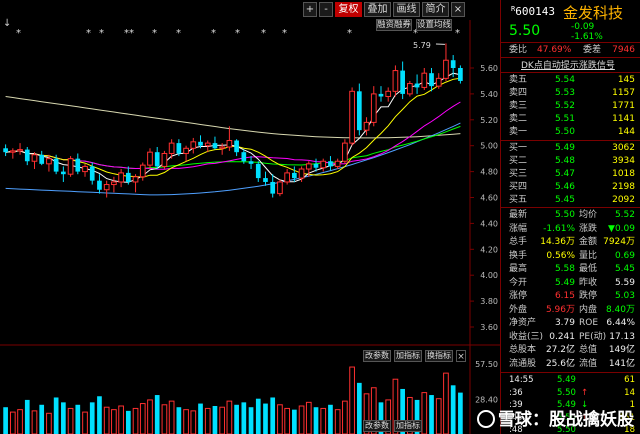  What do you see at coordinates (570, 132) in the screenshot?
I see `ask-row: 卖一 5.50 144` at bounding box center [570, 132].